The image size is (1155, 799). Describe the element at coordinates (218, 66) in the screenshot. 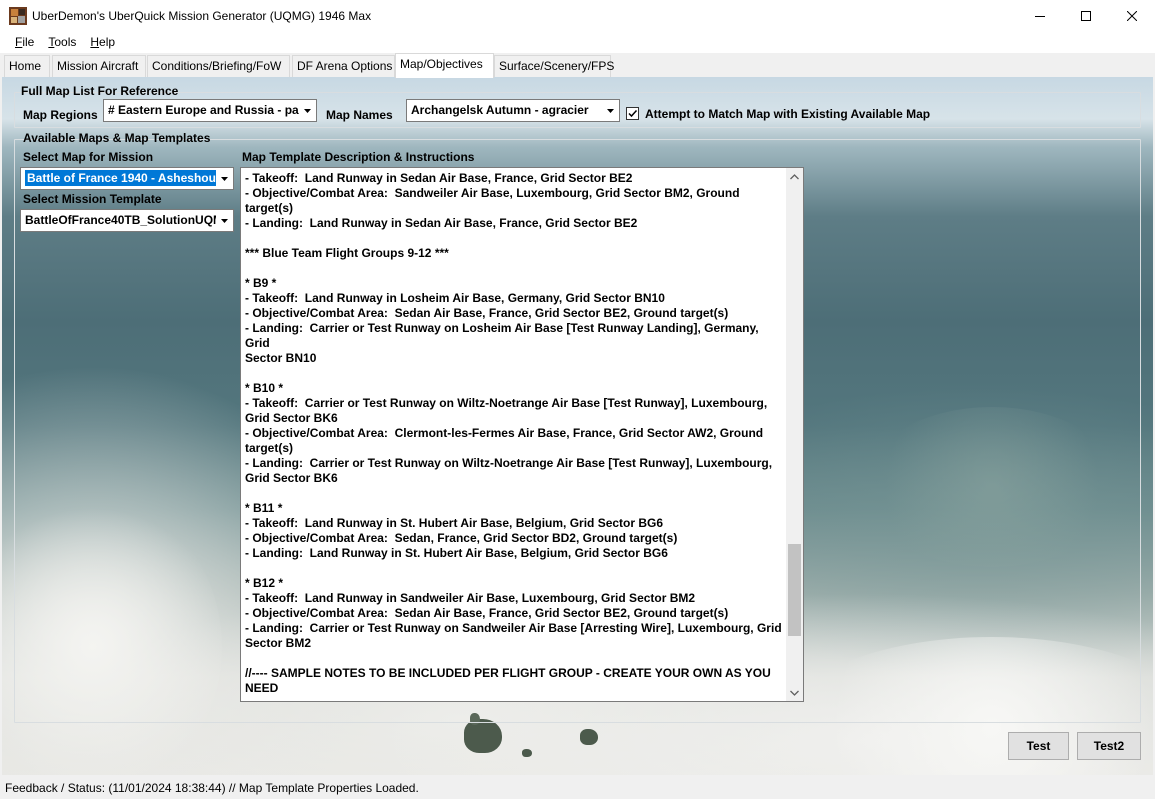

I see `tab-conditions-briefing-fow: Conditions/Briefing/FoW` at that location.